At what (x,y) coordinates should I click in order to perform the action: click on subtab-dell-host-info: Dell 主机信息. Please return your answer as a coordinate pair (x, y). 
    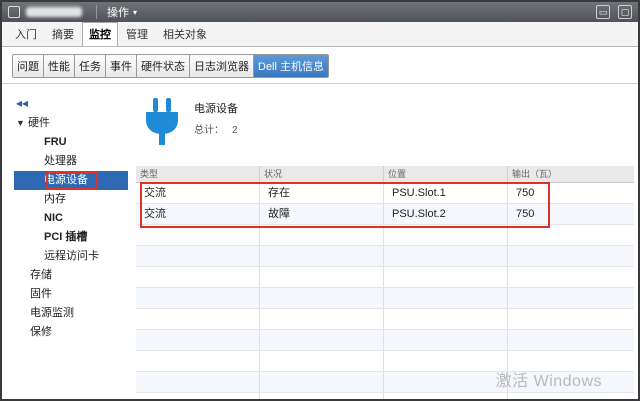
    Looking at the image, I should click on (291, 65).